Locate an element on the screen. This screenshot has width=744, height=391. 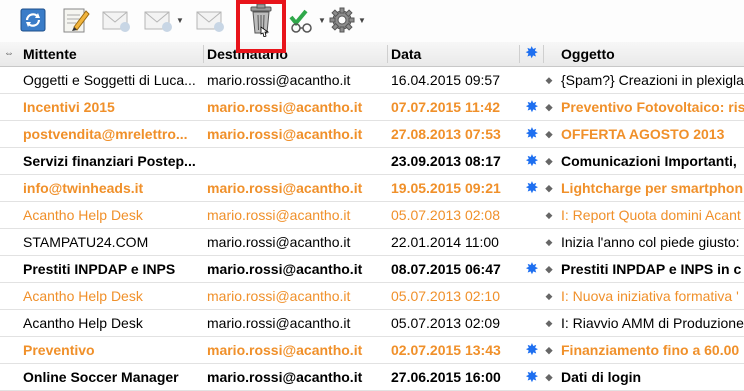
delete-button-highlight is located at coordinates (261, 26).